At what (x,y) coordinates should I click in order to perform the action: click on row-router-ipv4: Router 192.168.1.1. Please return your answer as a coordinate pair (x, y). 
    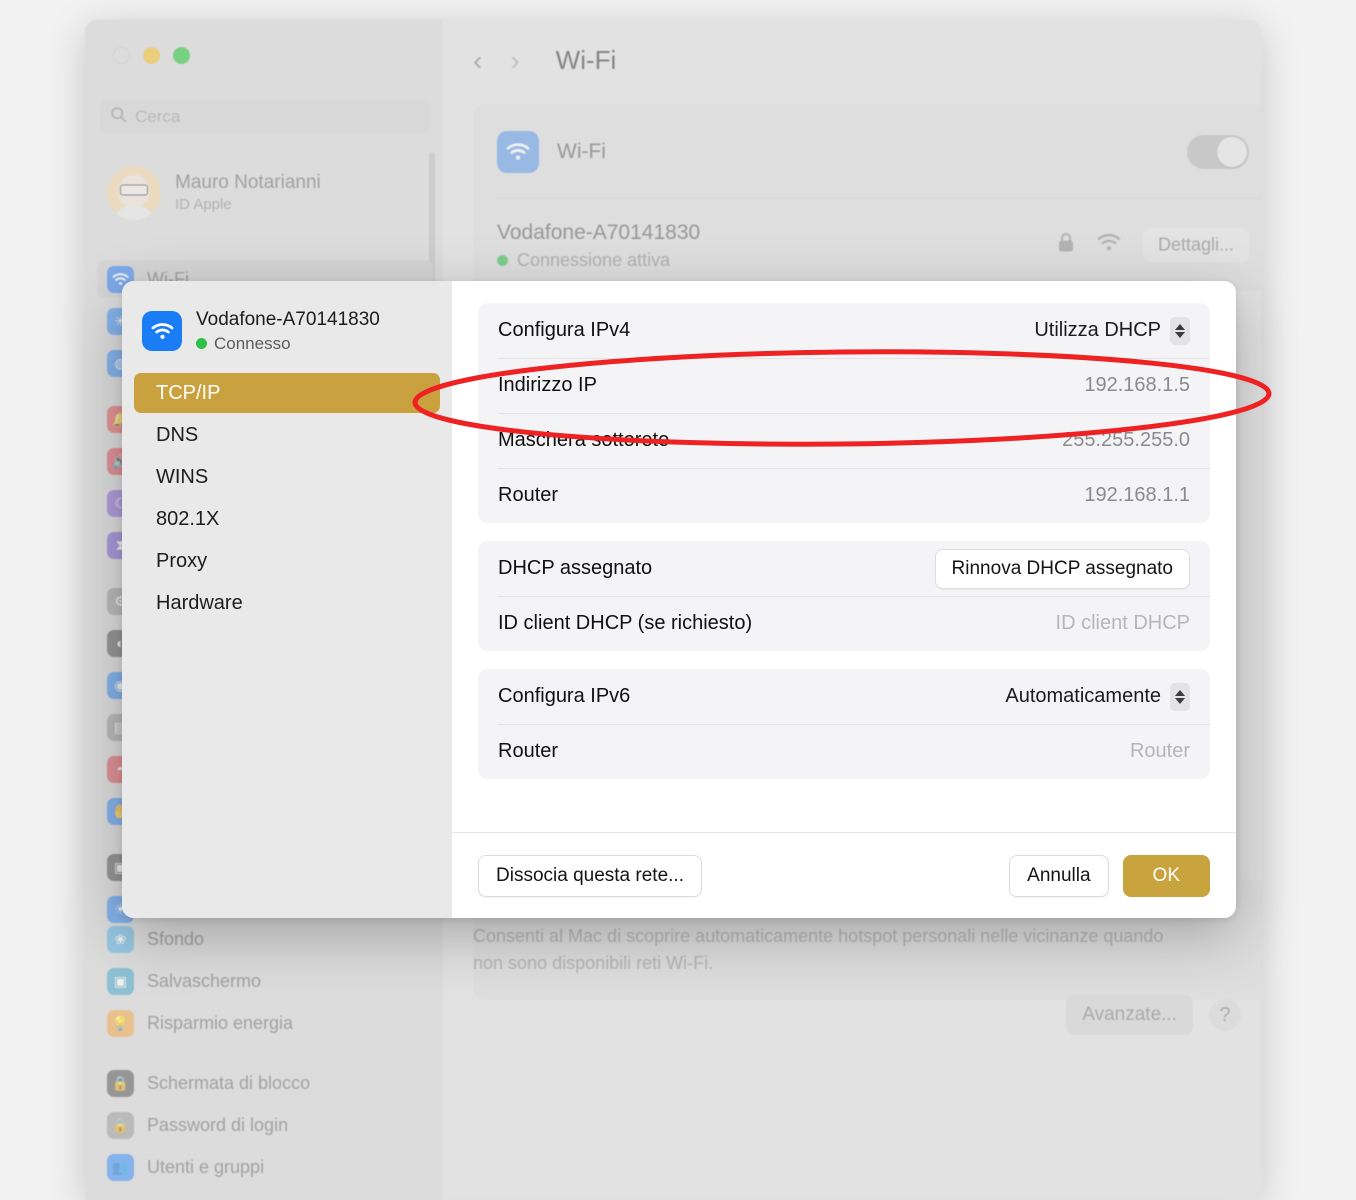
    Looking at the image, I should click on (844, 495).